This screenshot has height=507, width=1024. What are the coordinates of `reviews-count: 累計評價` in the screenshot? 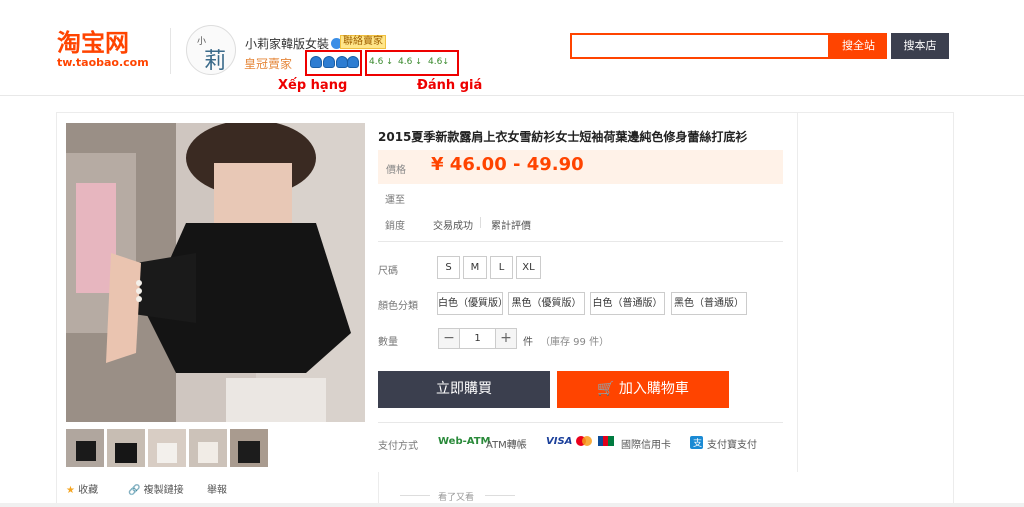 It's located at (511, 224).